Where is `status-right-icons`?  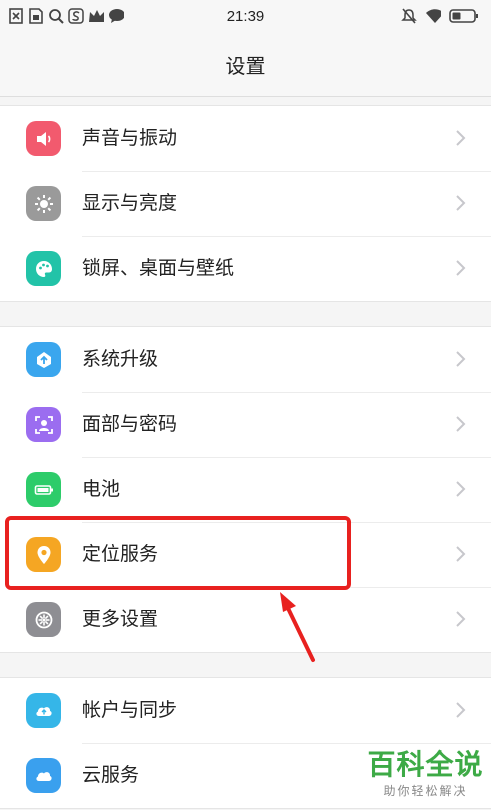 status-right-icons is located at coordinates (440, 16).